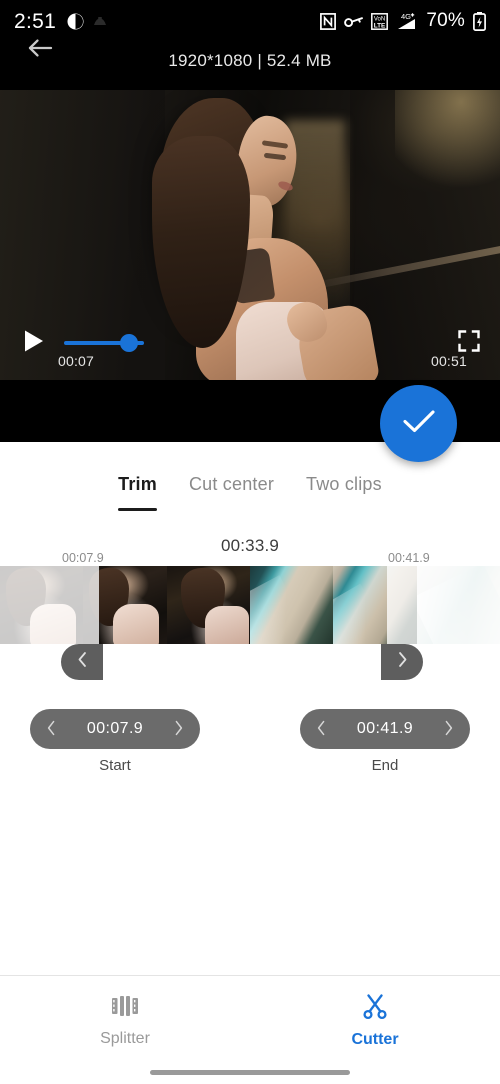 The image size is (500, 1084). What do you see at coordinates (380, 21) in the screenshot?
I see `volte-icon: VoN LTE` at bounding box center [380, 21].